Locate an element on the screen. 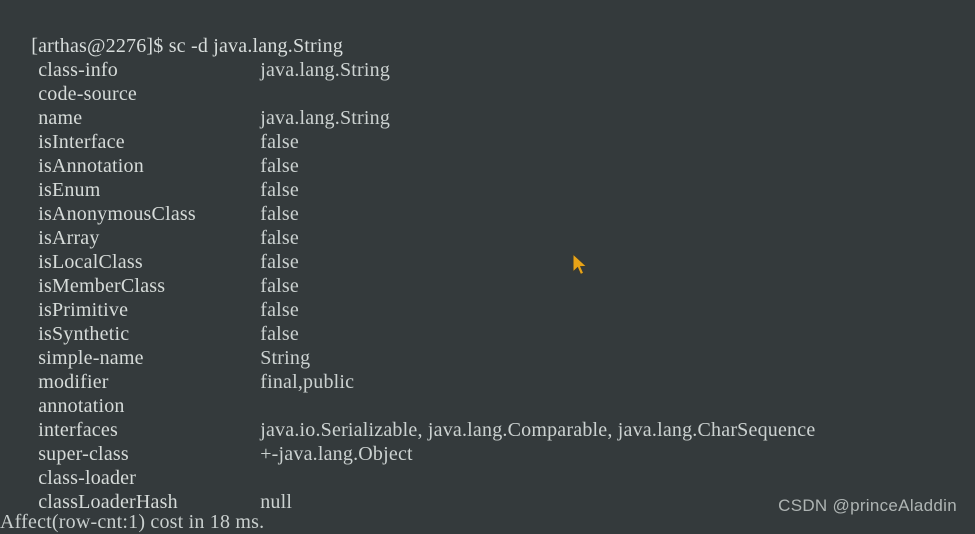  output-row-super-class: super-class +-java.lang.Object is located at coordinates (206, 441).